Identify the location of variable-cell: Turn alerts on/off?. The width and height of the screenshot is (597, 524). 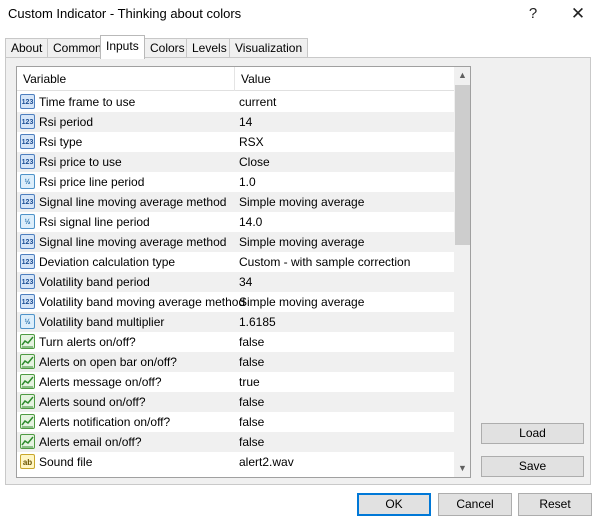
(126, 342).